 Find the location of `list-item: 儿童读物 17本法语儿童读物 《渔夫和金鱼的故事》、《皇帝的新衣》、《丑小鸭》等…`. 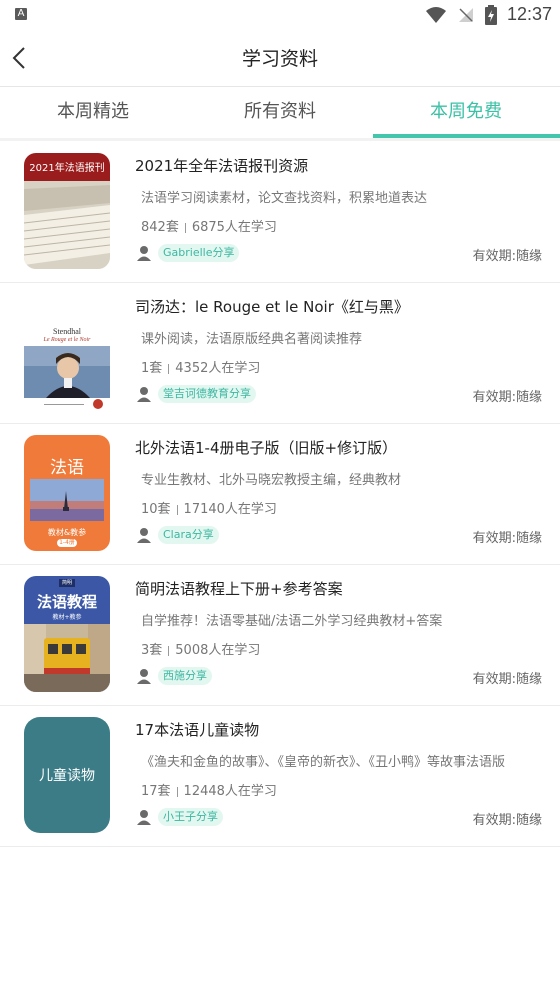

list-item: 儿童读物 17本法语儿童读物 《渔夫和金鱼的故事》、《皇帝的新衣》、《丑小鸭》等… is located at coordinates (280, 776).